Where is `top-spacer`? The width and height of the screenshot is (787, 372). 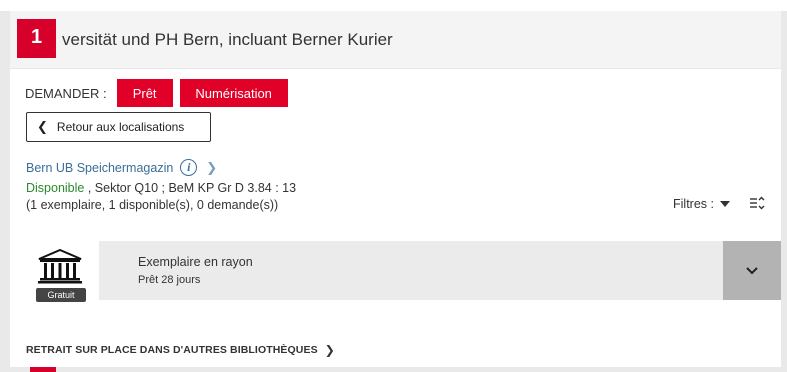
top-spacer is located at coordinates (393, 5).